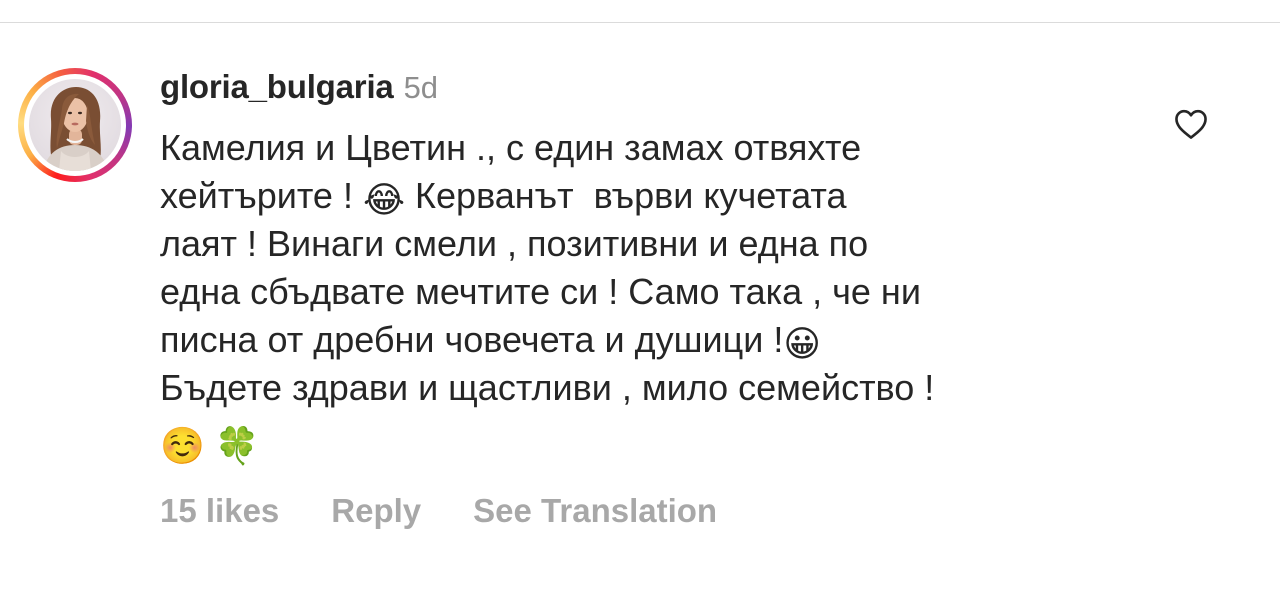 The height and width of the screenshot is (595, 1280). Describe the element at coordinates (384, 199) in the screenshot. I see `tears-of-joy-emoji-icon: 😂` at that location.